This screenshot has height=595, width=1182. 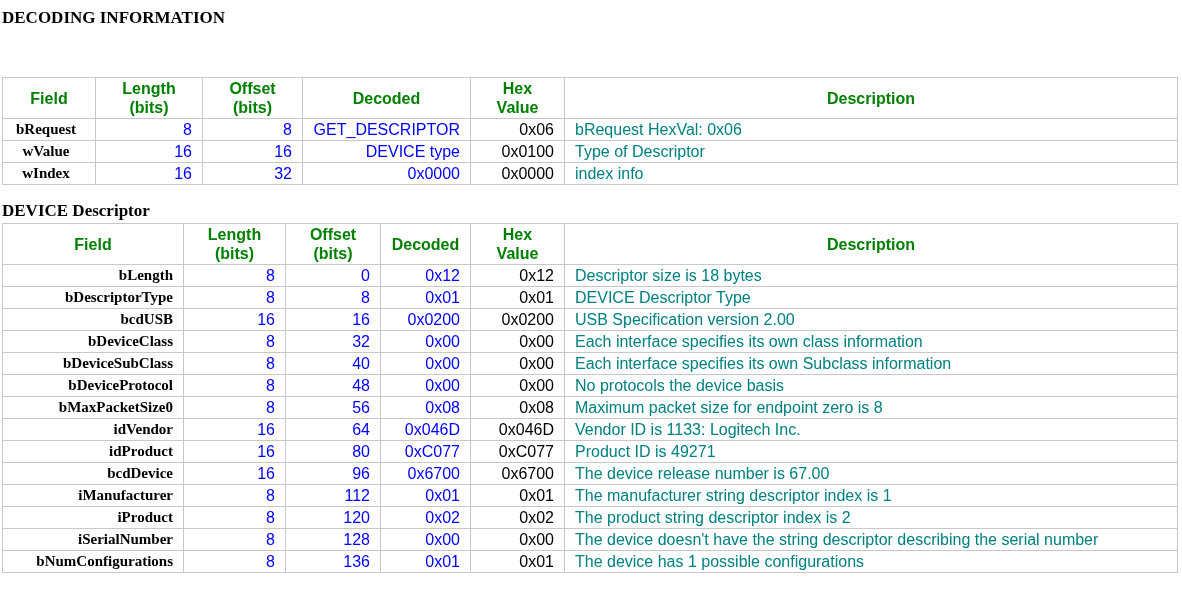 I want to click on description-text: Vendor ID is 1133: Logitech Inc., so click(x=871, y=429).